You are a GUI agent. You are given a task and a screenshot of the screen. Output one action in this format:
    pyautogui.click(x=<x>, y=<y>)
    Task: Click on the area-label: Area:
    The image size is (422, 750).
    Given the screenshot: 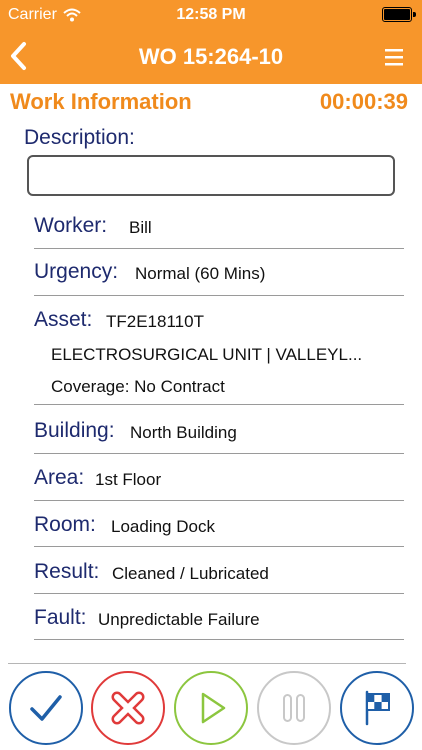 What is the action you would take?
    pyautogui.click(x=59, y=477)
    